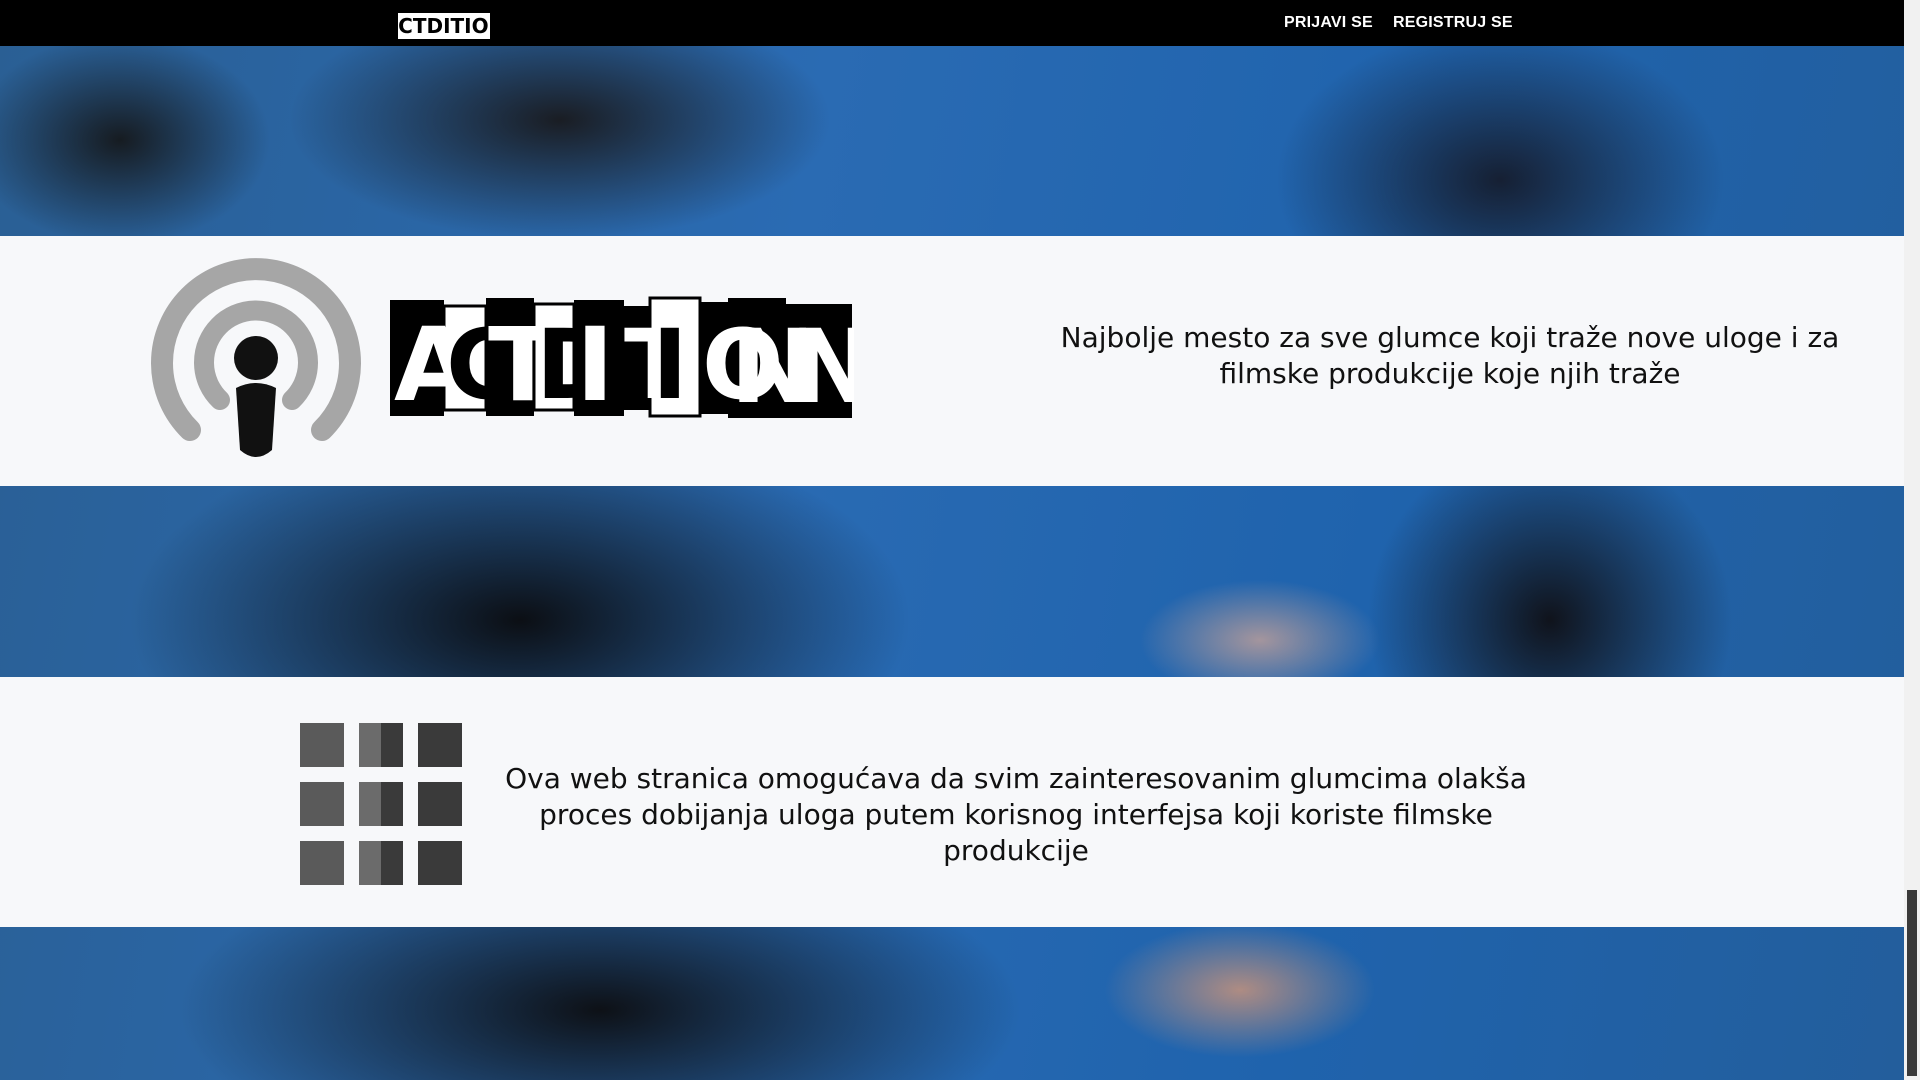 This screenshot has width=1920, height=1080. Describe the element at coordinates (444, 26) in the screenshot. I see `header-logo: ACTDITION` at that location.